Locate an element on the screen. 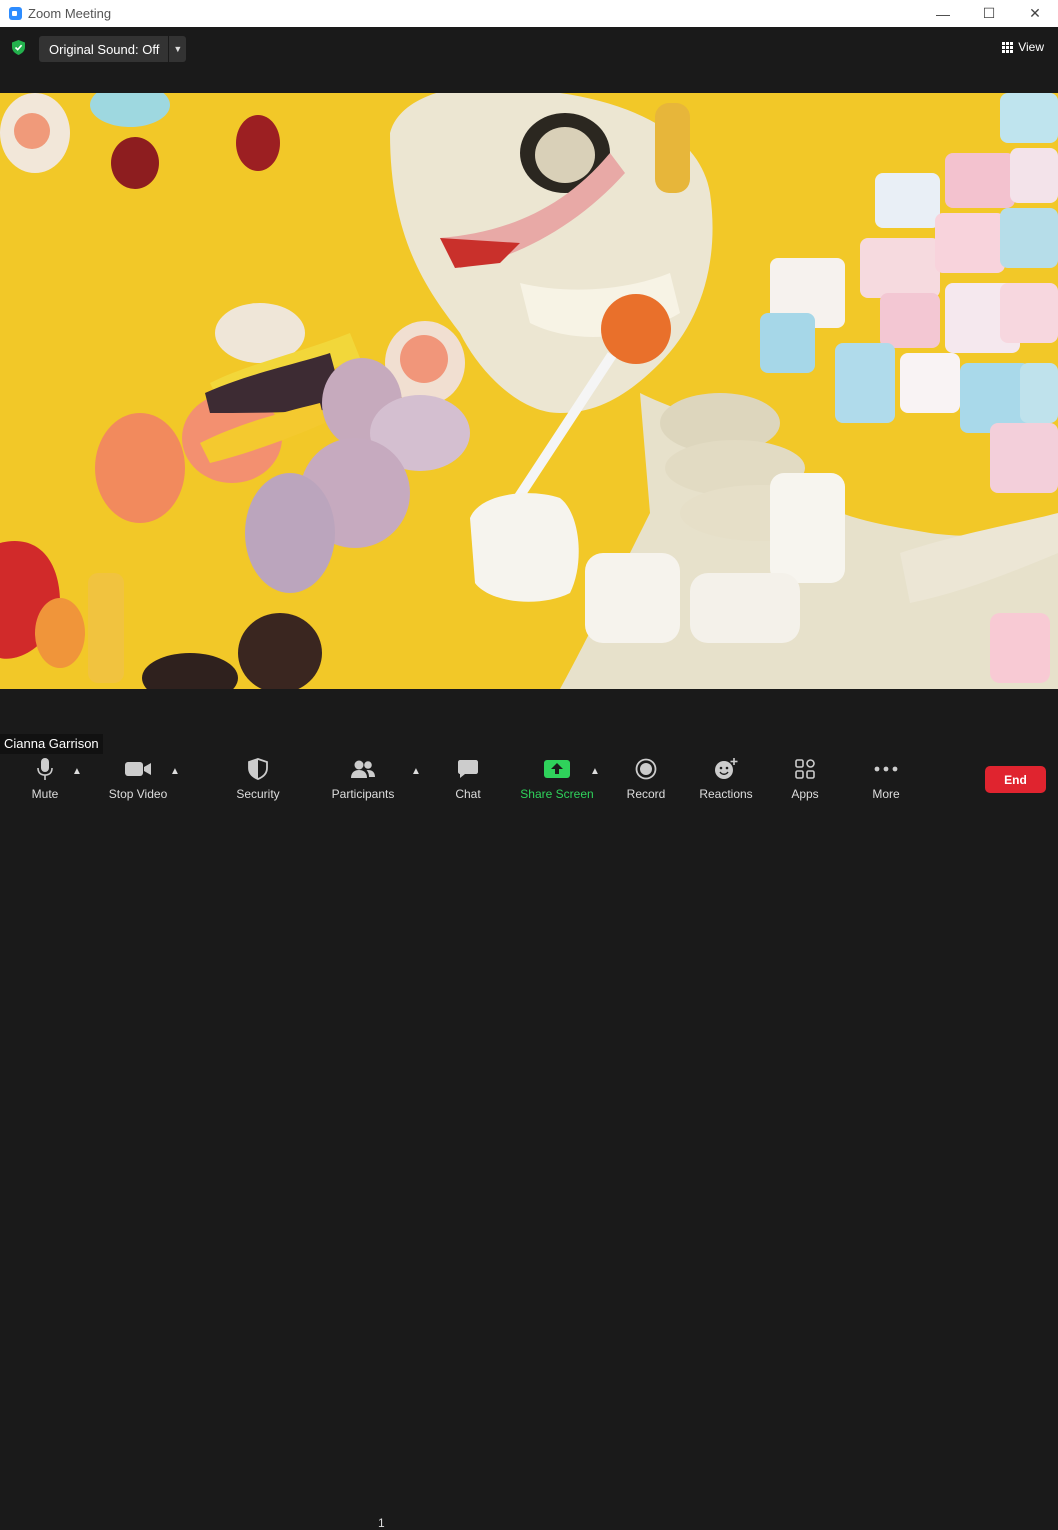 The height and width of the screenshot is (1530, 1058). mute-button: Mute is located at coordinates (45, 780).